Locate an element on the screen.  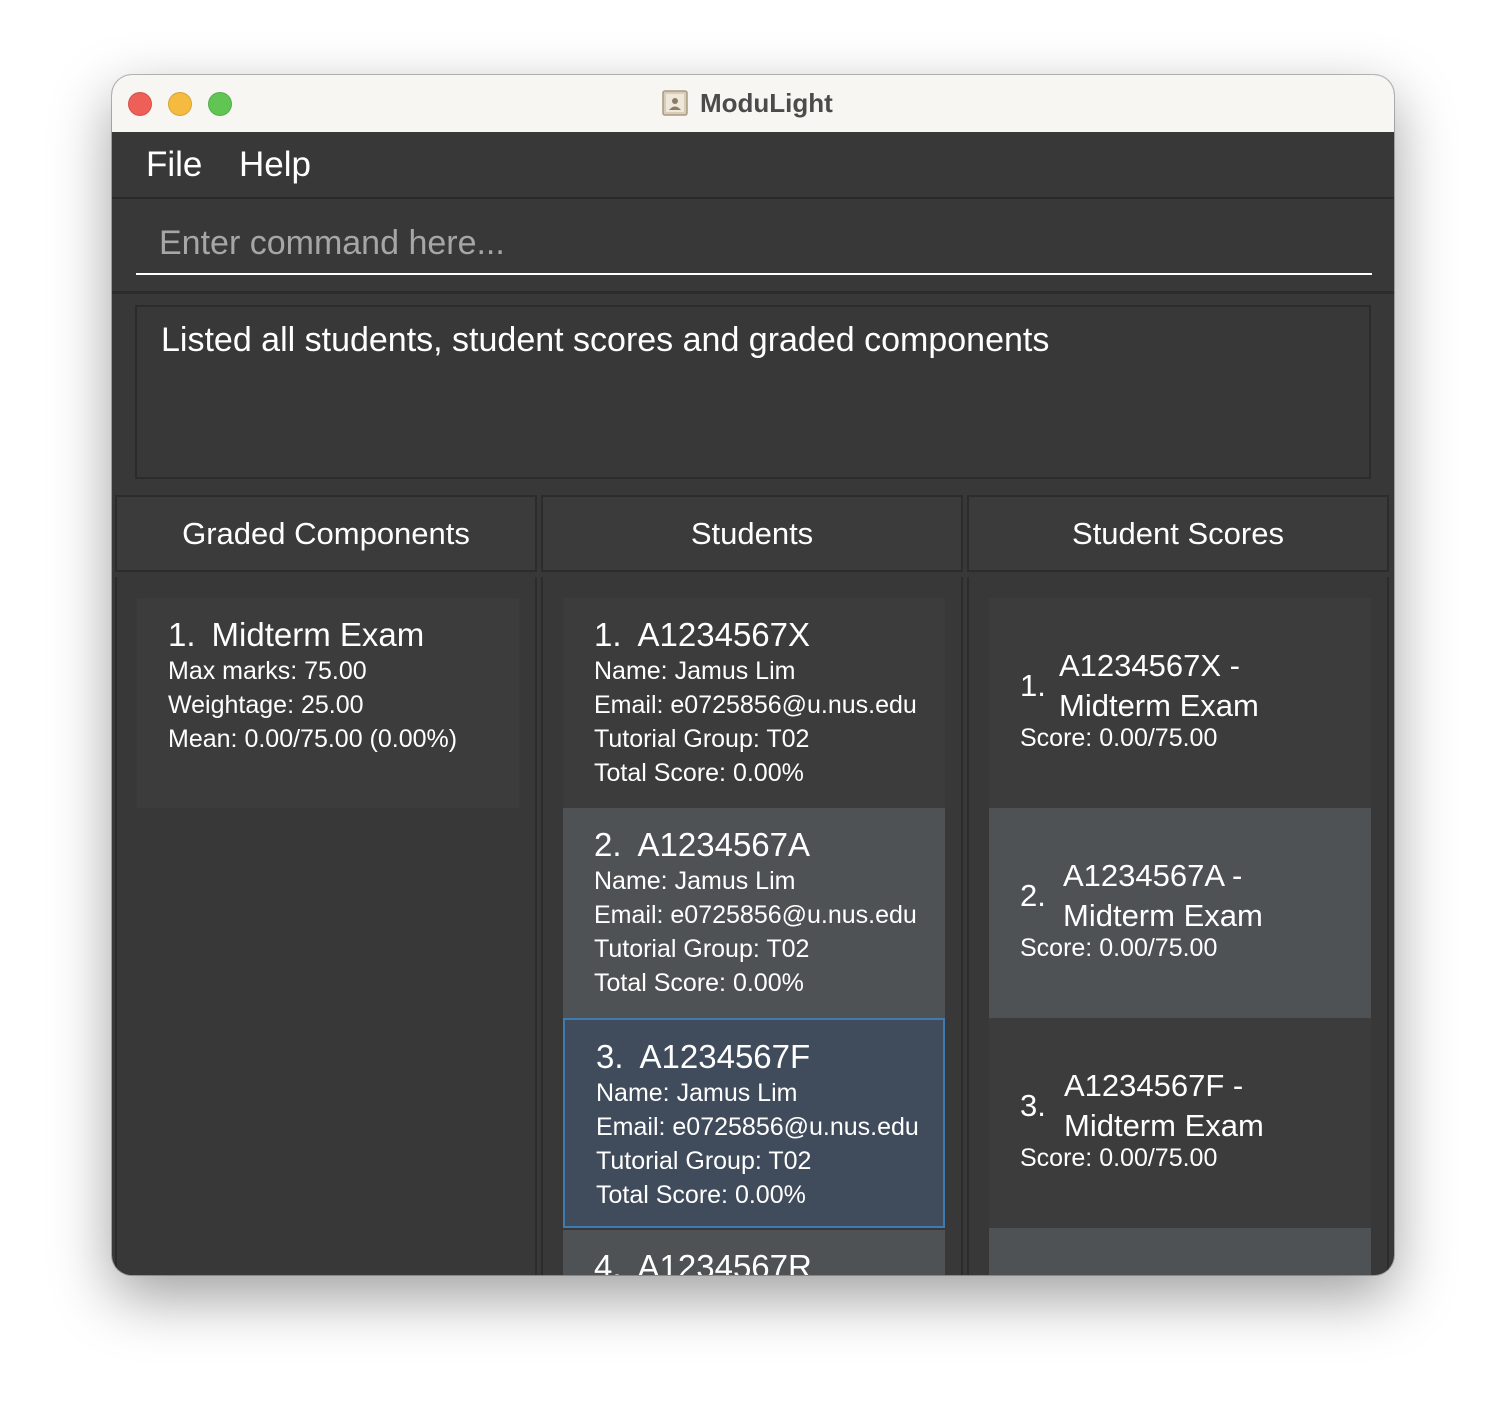
window-title: ModuLight is located at coordinates (747, 103).